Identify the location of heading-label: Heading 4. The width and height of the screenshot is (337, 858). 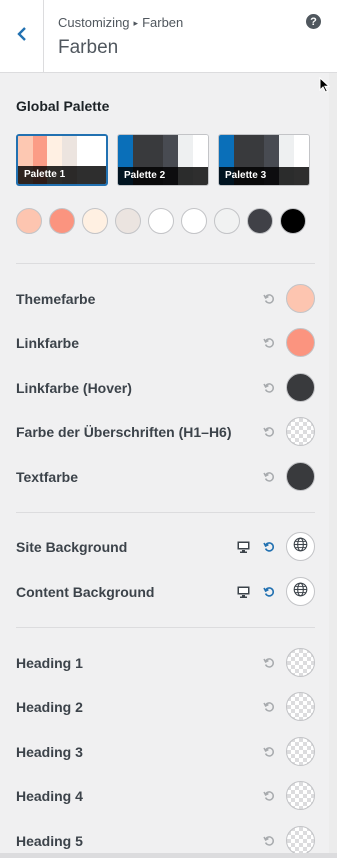
(49, 796).